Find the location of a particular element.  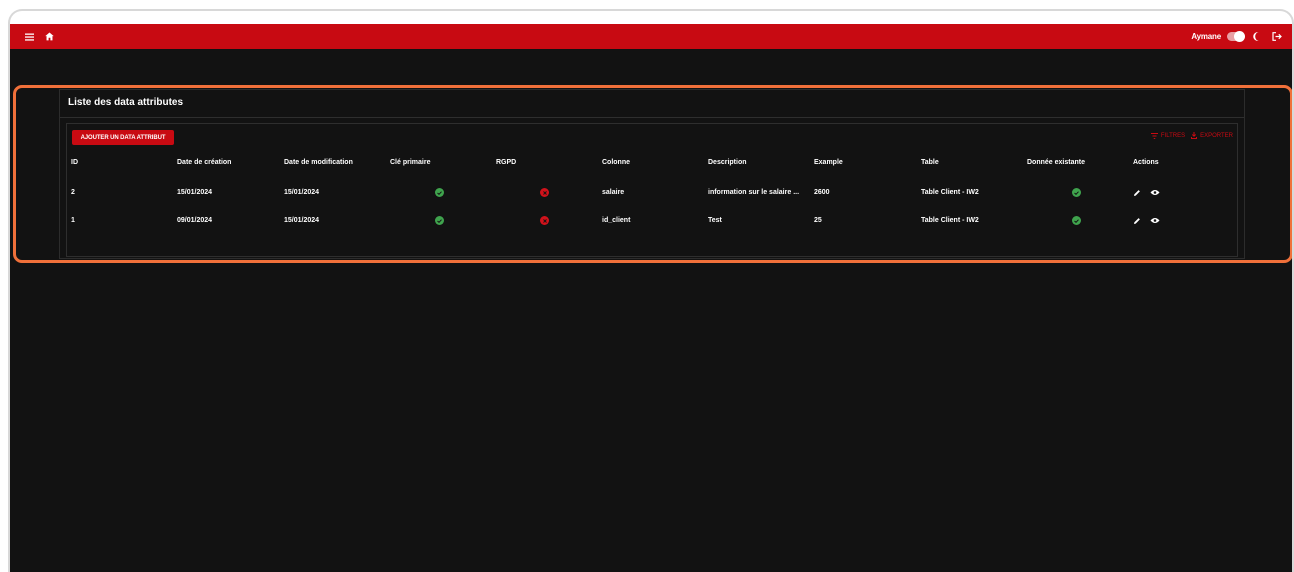

cell-id: 1 is located at coordinates (73, 220).